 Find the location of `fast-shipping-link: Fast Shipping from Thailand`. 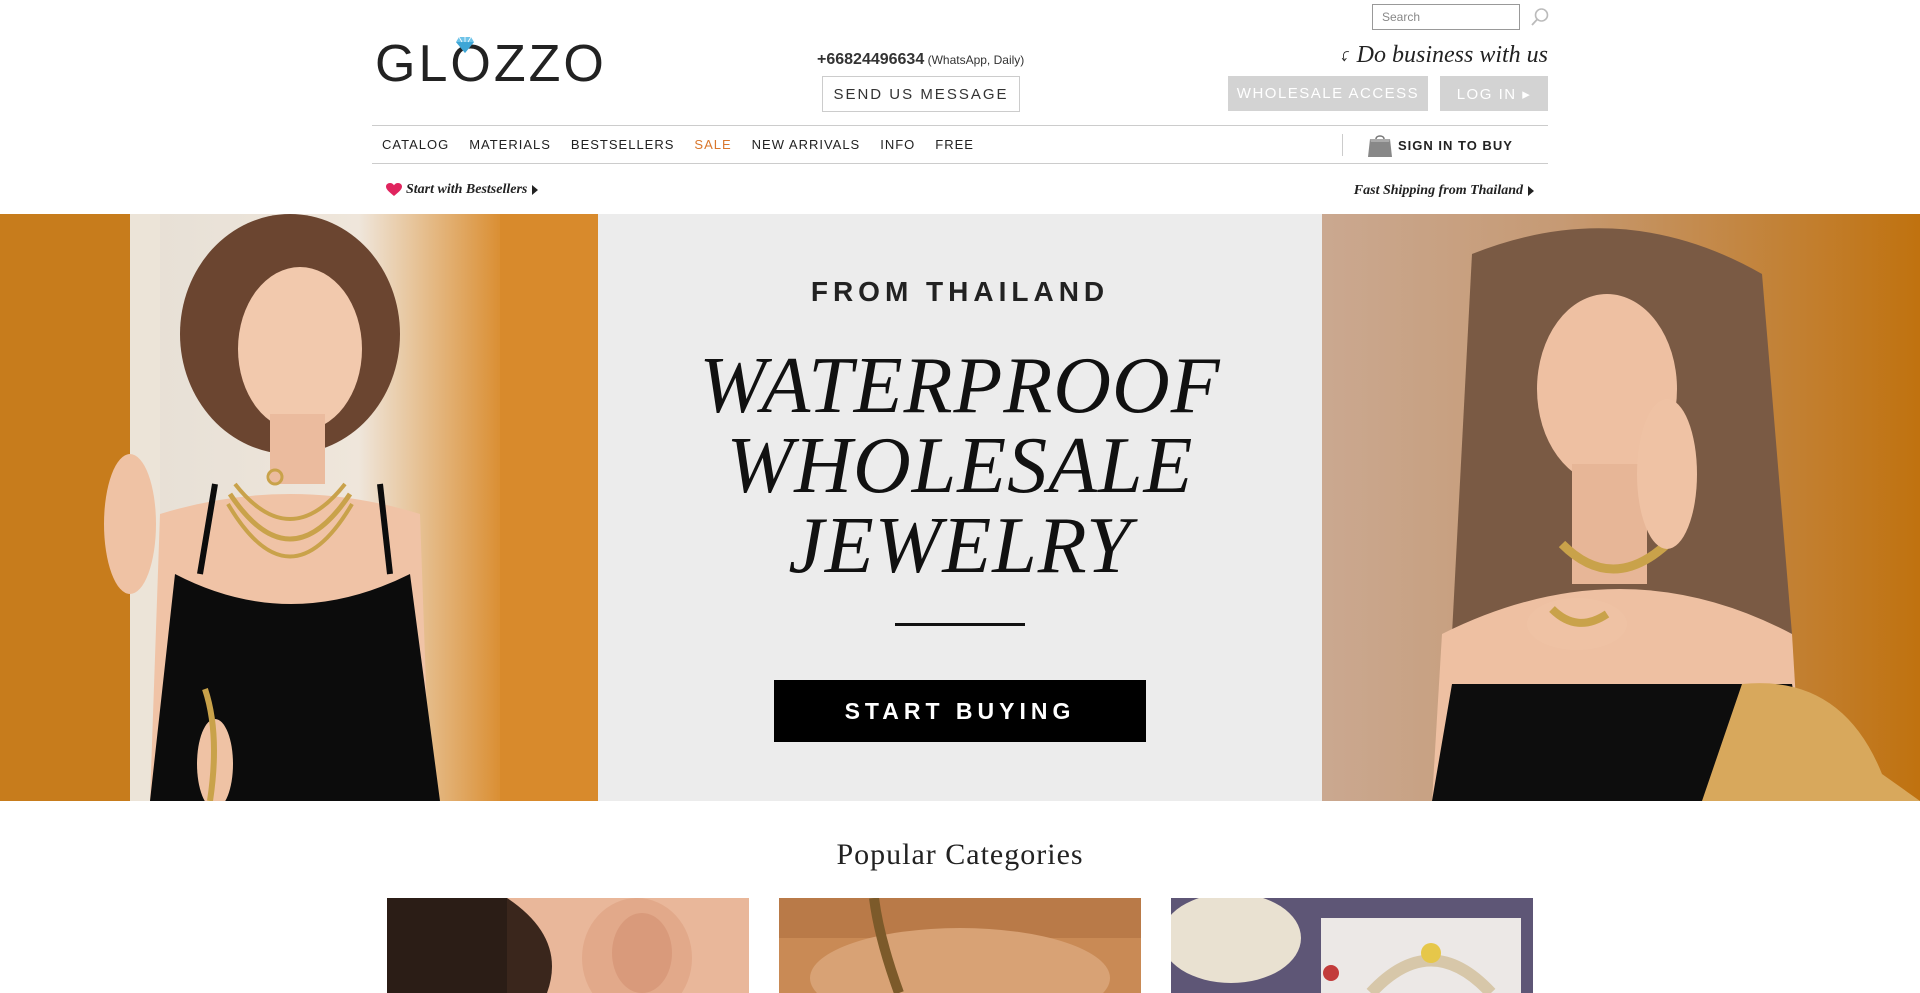

fast-shipping-link: Fast Shipping from Thailand is located at coordinates (1444, 191).